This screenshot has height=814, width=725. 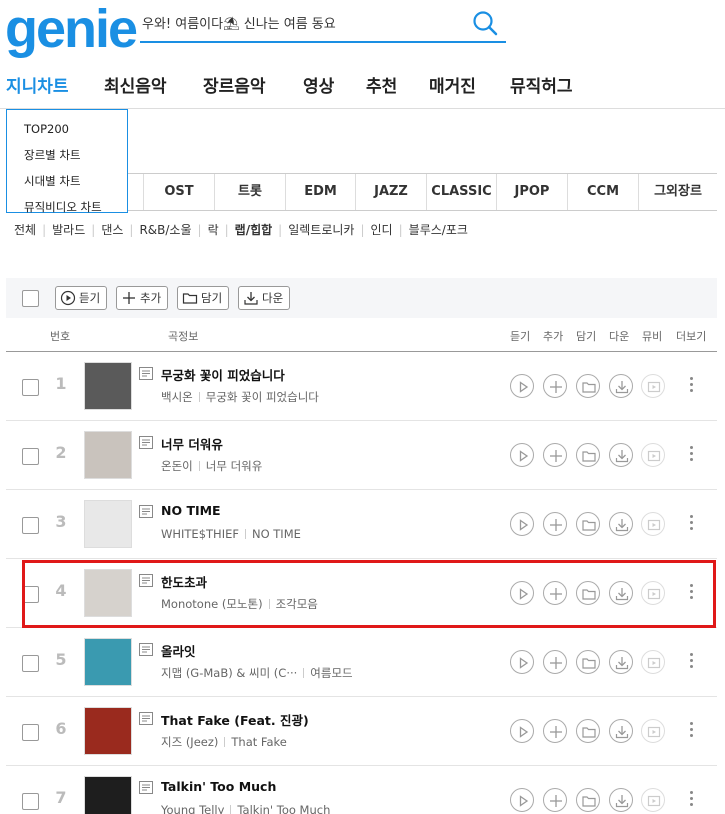 What do you see at coordinates (235, 719) in the screenshot?
I see `song-title: That Fake (Feat. 진광)` at bounding box center [235, 719].